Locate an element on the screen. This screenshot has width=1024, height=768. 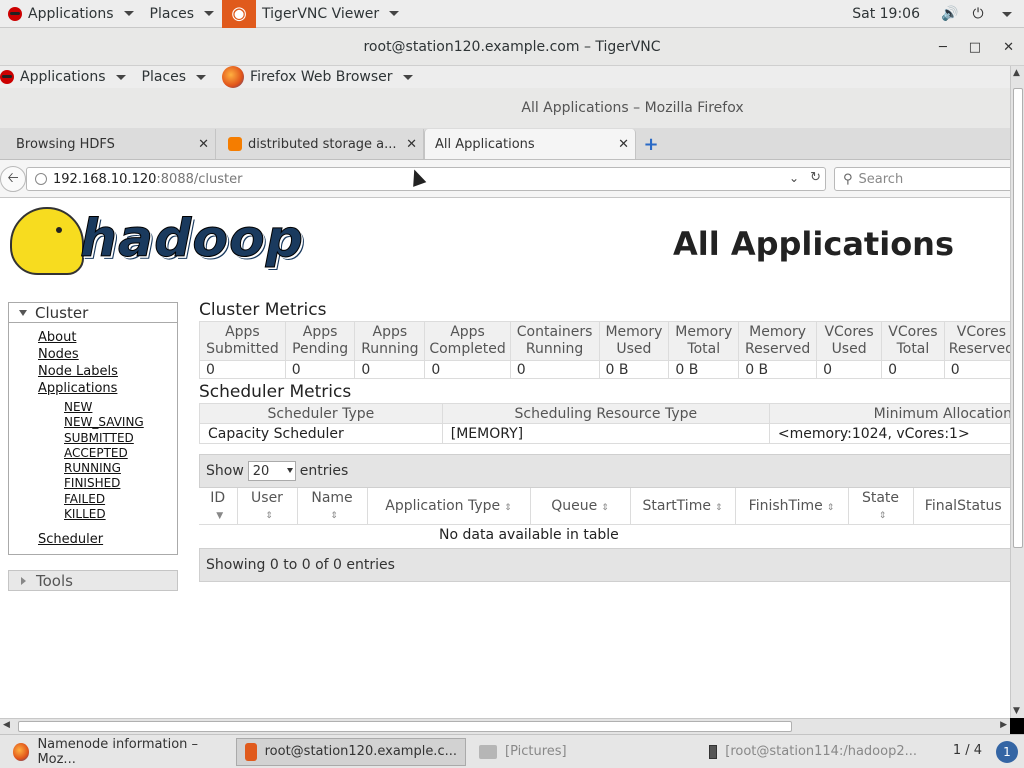
horizontal-scroll-thumb is located at coordinates (405, 726).